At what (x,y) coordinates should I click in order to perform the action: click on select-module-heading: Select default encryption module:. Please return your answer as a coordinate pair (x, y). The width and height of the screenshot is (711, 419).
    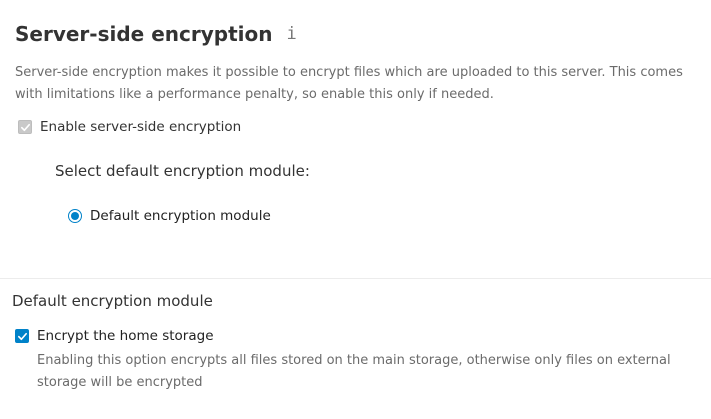
    Looking at the image, I should click on (182, 171).